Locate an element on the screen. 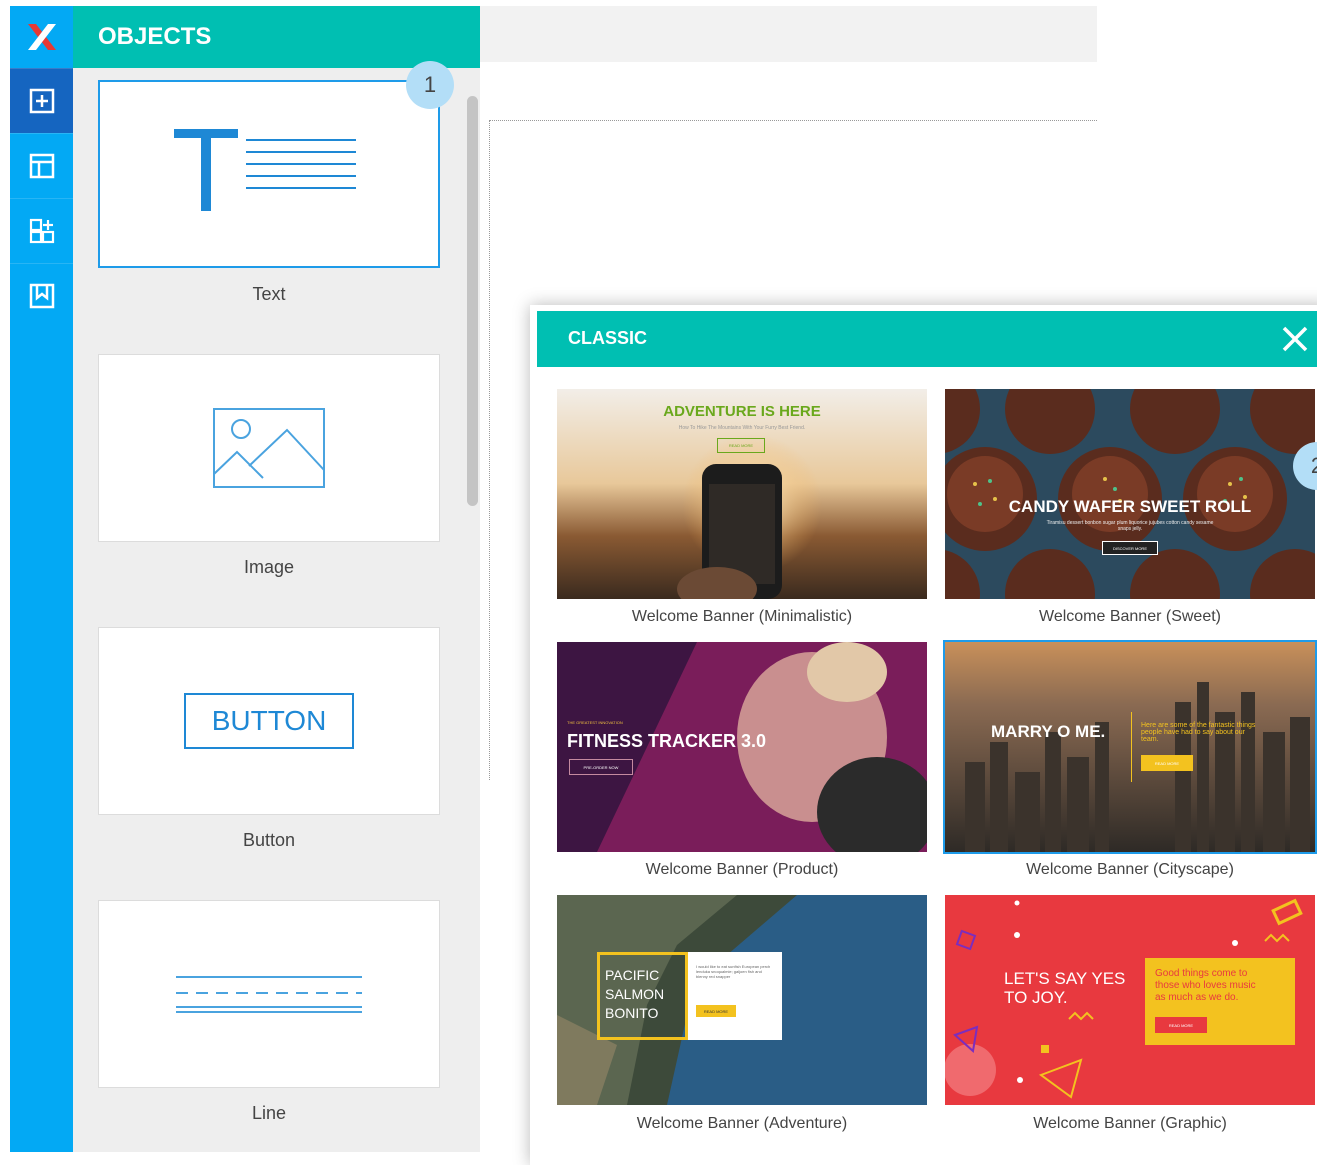 The image size is (1317, 1165). add-box-icon is located at coordinates (41, 101).